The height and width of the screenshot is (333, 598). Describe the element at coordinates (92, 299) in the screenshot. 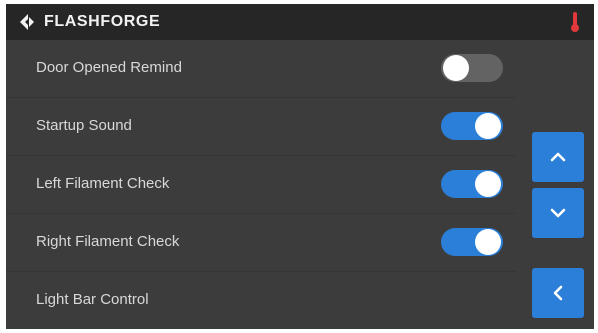

I see `setting-label: Light Bar Control` at that location.